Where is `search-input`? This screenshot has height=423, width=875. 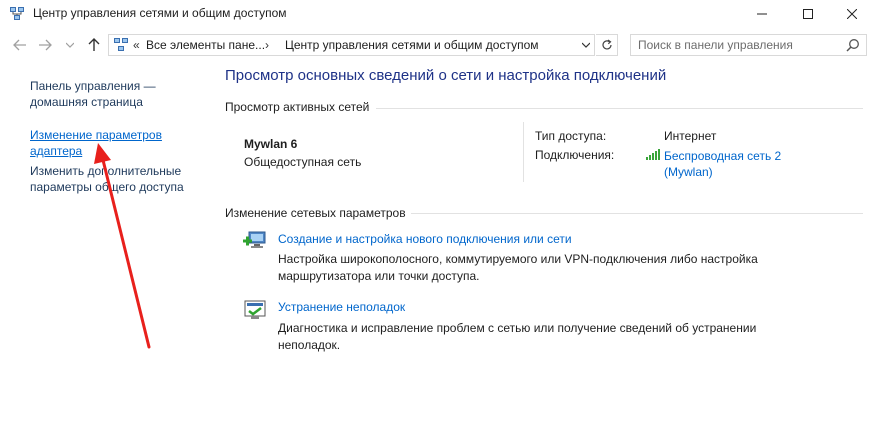
search-input is located at coordinates (736, 45).